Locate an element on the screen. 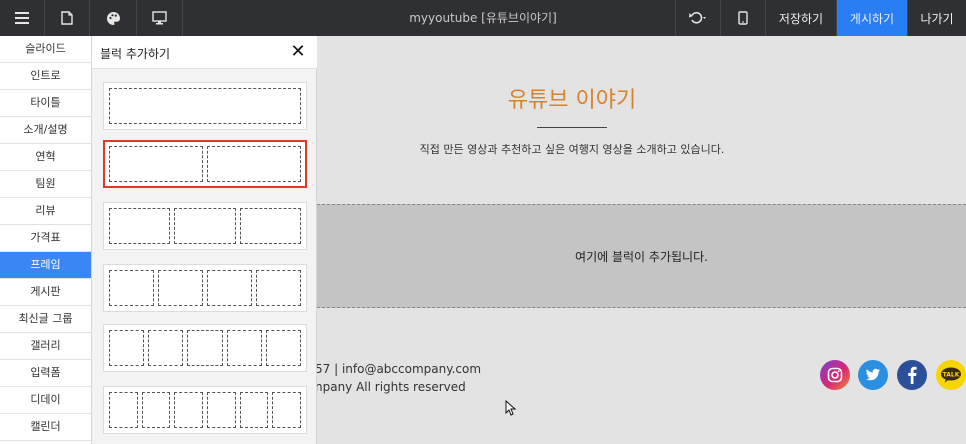  kakaotalk-icon: TALK is located at coordinates (951, 375).